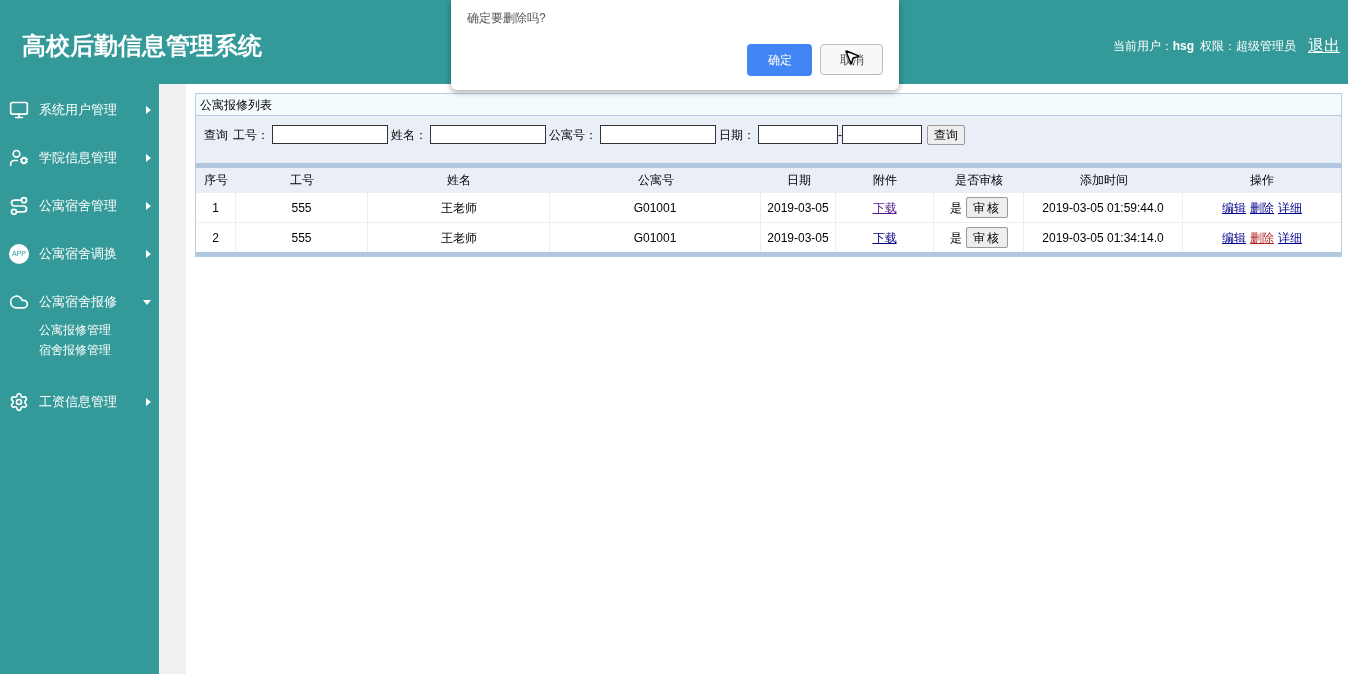  What do you see at coordinates (779, 60) in the screenshot?
I see `confirm-button: 确定` at bounding box center [779, 60].